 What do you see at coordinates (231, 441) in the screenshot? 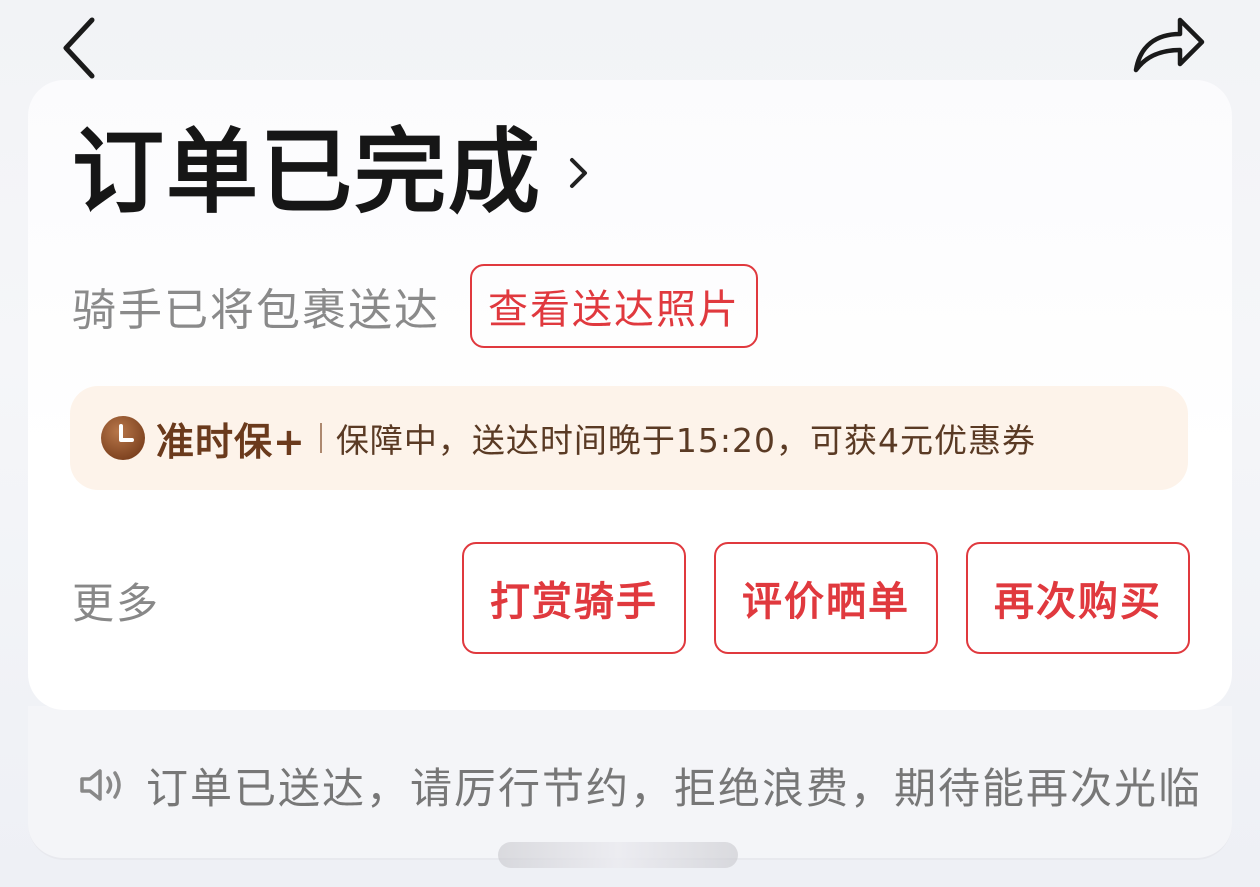
I see `guarantee-name: 准时保+` at bounding box center [231, 441].